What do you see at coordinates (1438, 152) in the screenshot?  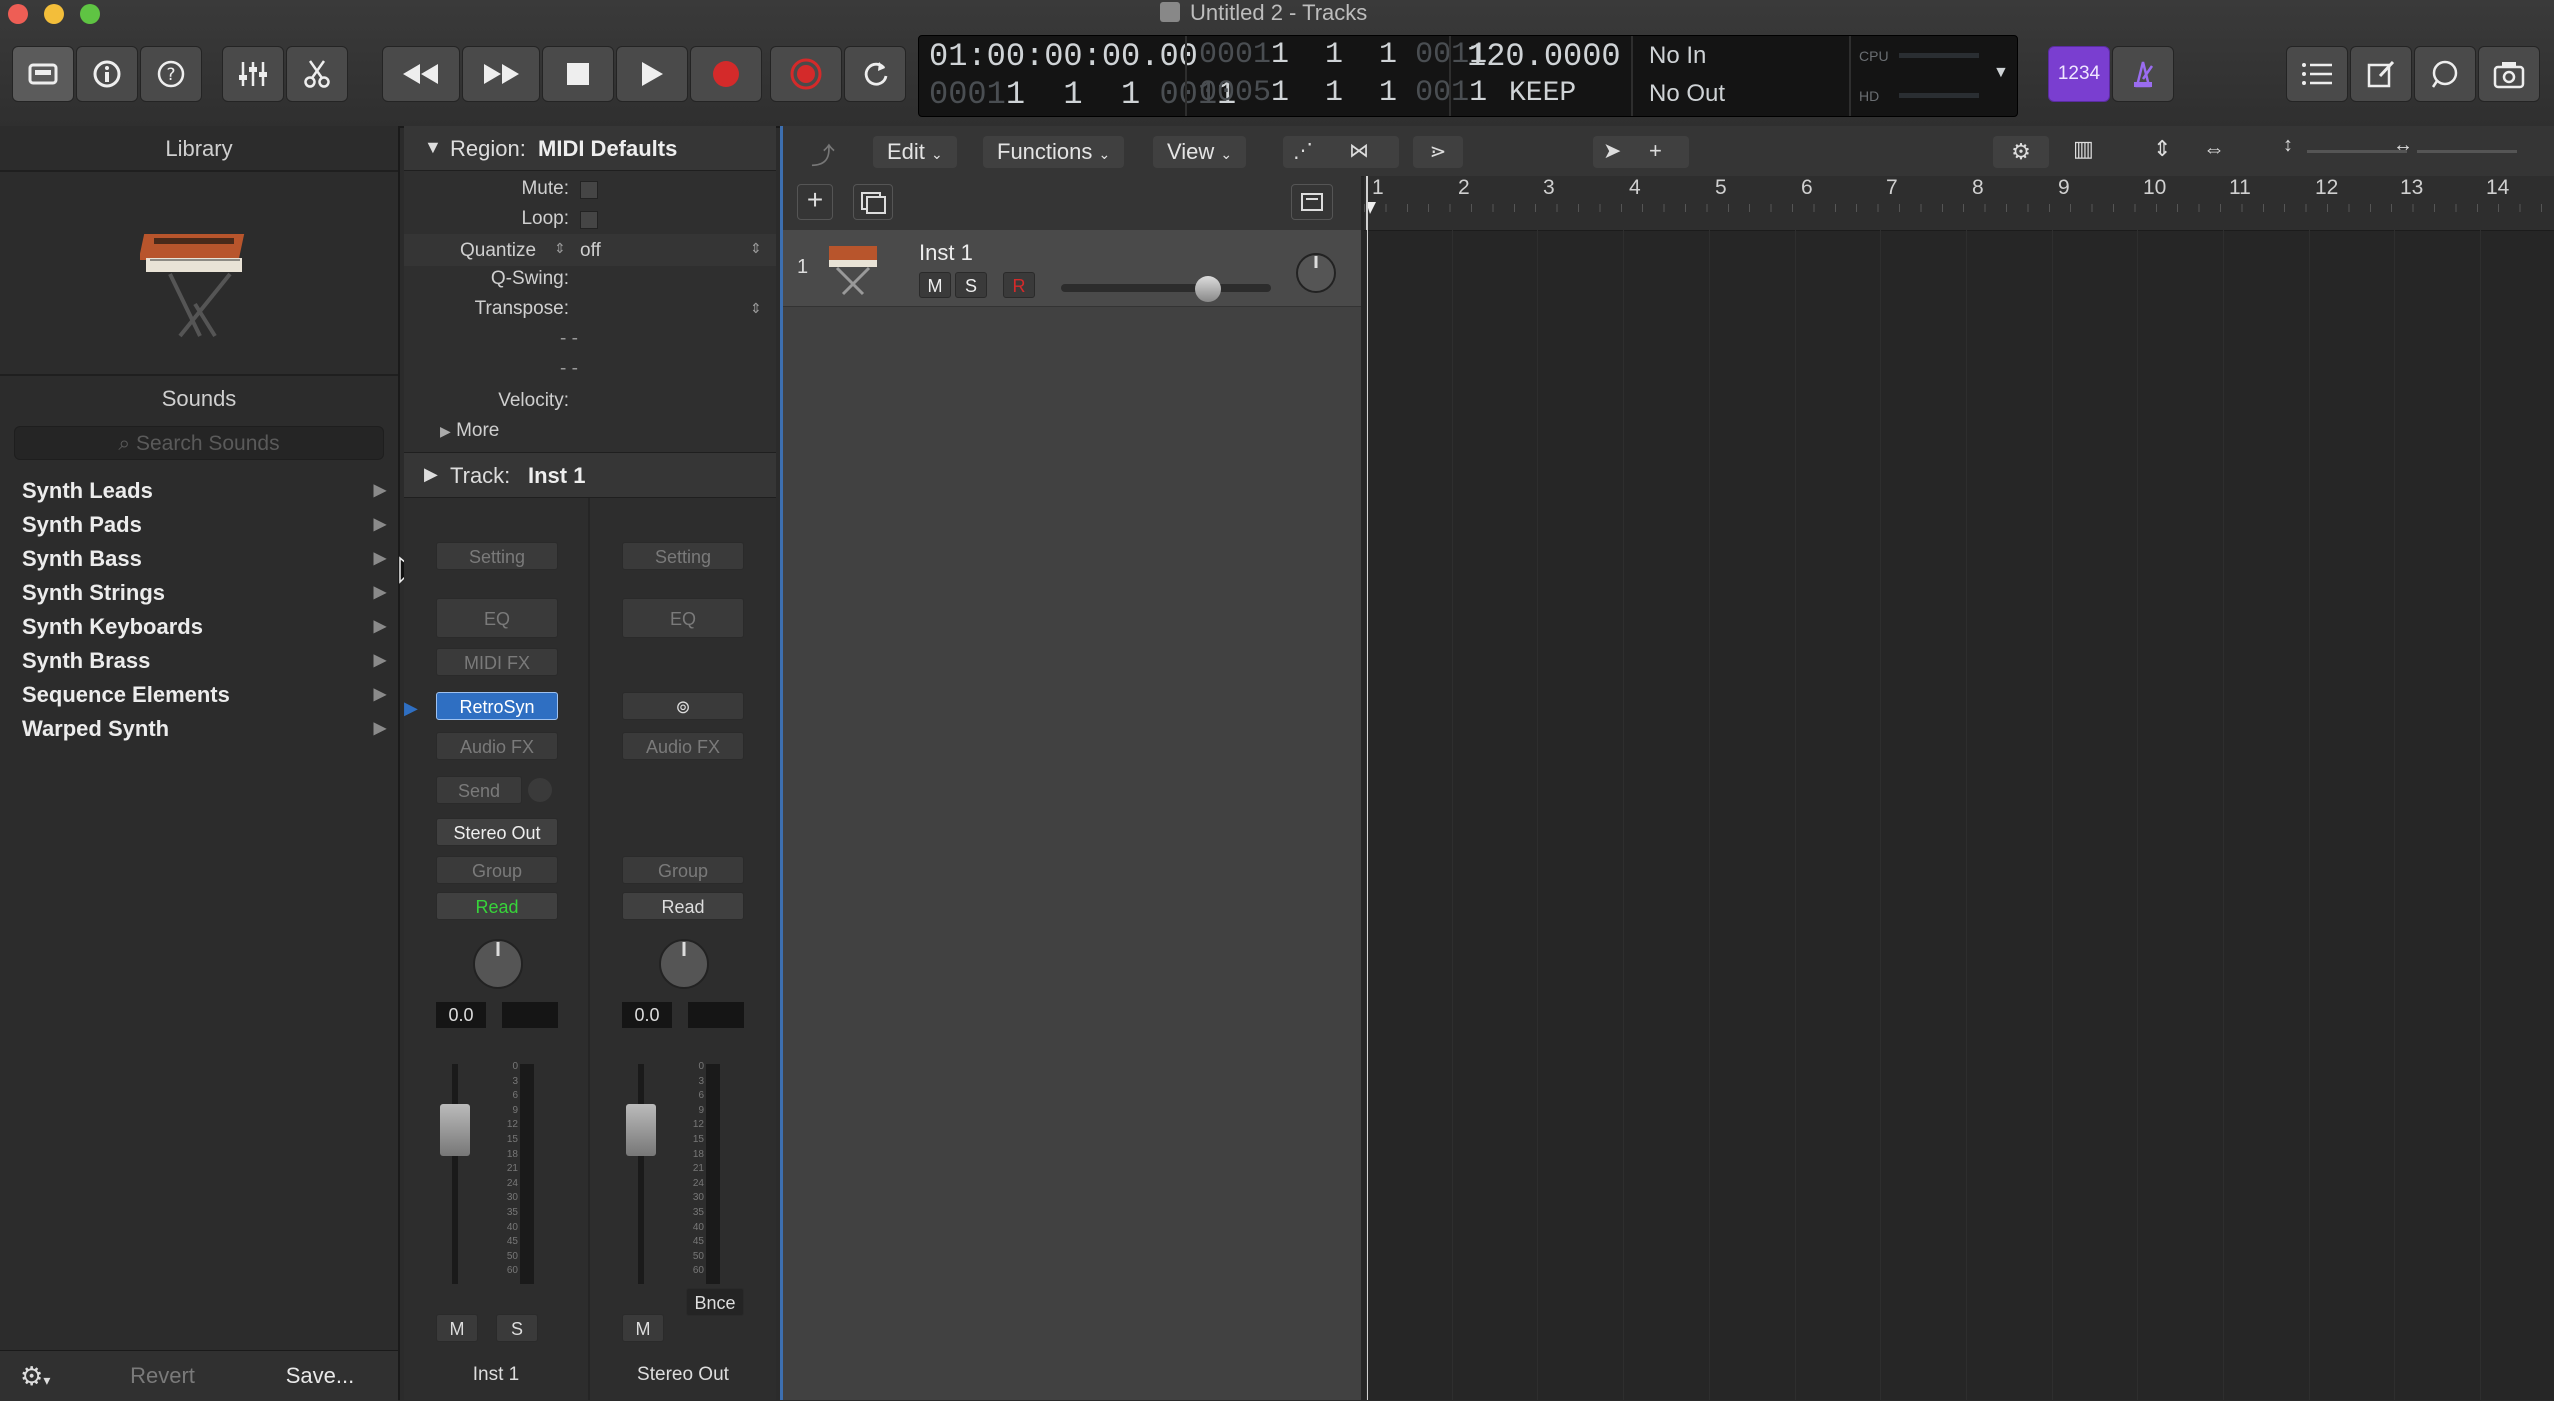 I see `midi-draw-icon: ⋗` at bounding box center [1438, 152].